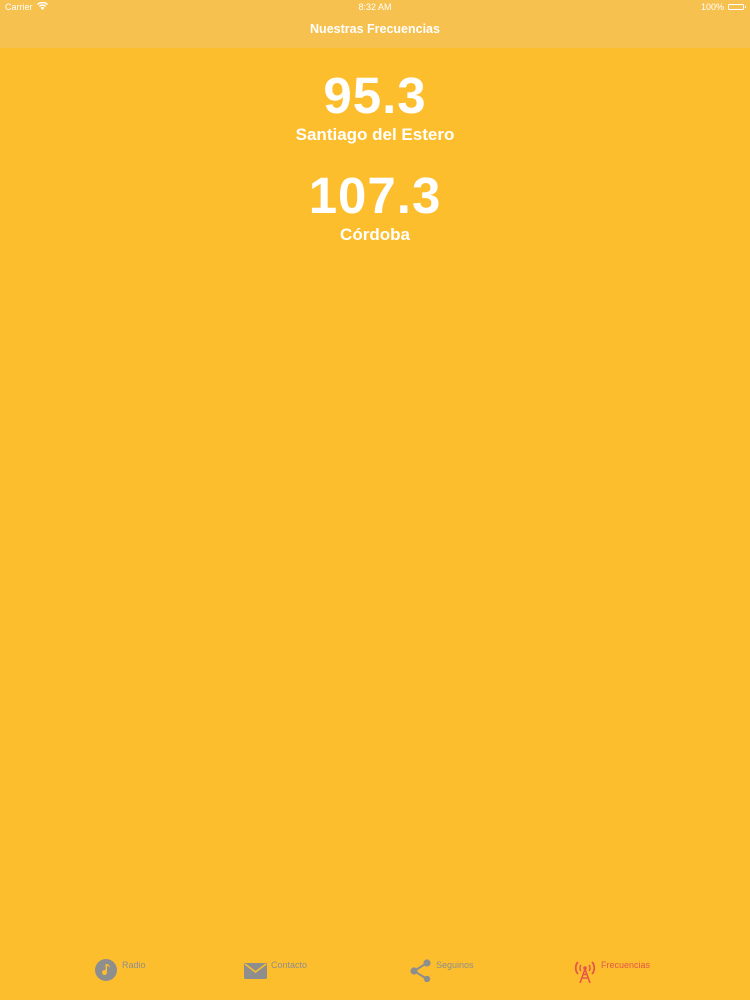 Image resolution: width=750 pixels, height=1000 pixels. Describe the element at coordinates (420, 970) in the screenshot. I see `share-icon` at that location.